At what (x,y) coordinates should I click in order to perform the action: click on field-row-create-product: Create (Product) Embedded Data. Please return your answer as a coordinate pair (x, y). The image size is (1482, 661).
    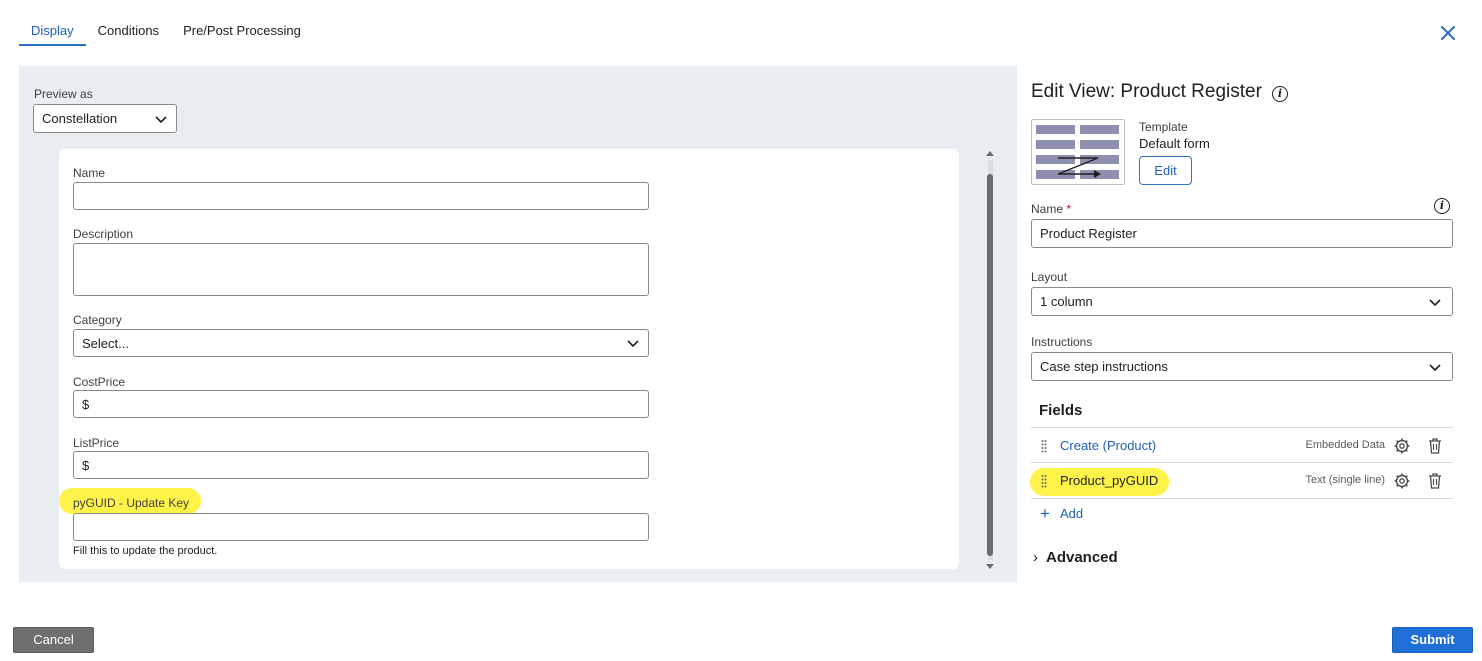
    Looking at the image, I should click on (1242, 445).